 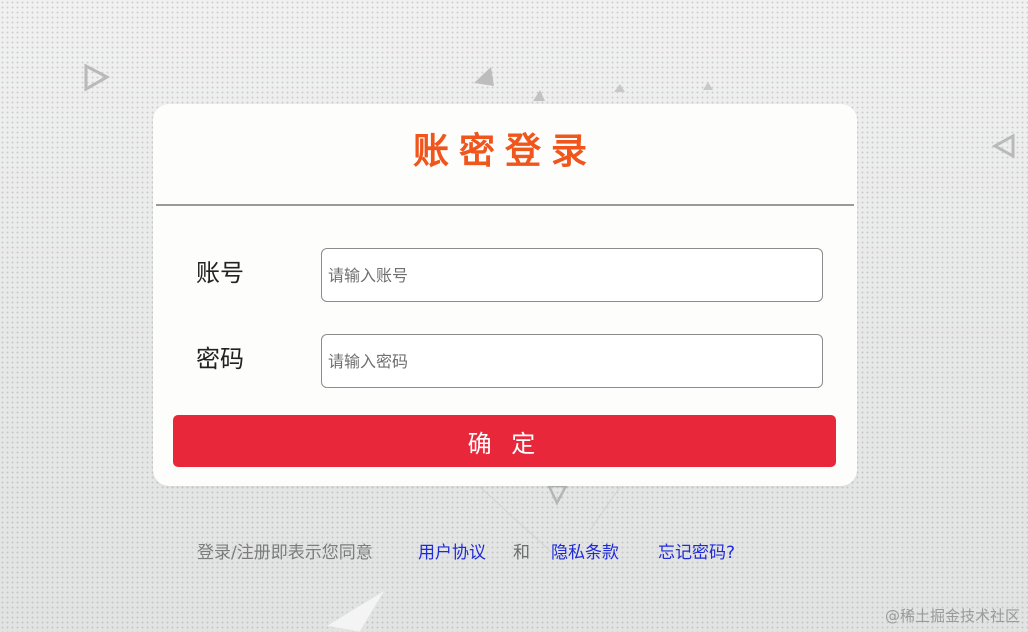 What do you see at coordinates (585, 553) in the screenshot?
I see `privacy-terms-link: 隐私条款` at bounding box center [585, 553].